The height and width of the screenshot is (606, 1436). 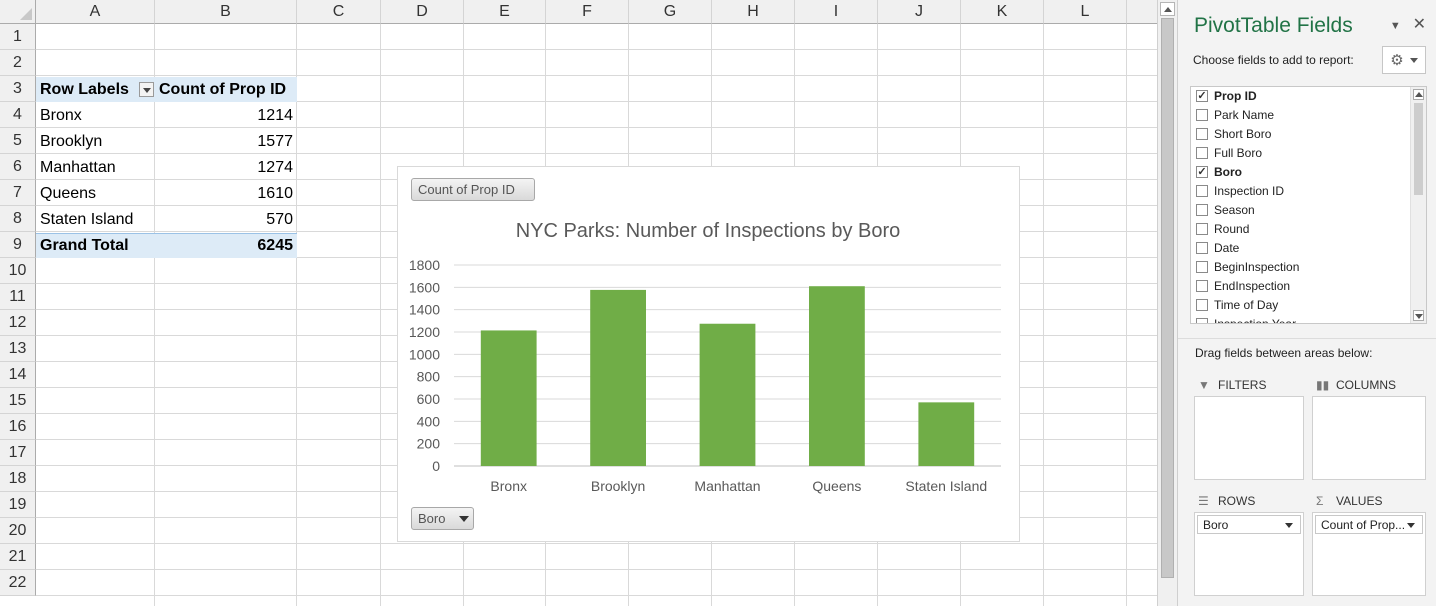 What do you see at coordinates (18, 297) in the screenshot?
I see `row-header-11: 11` at bounding box center [18, 297].